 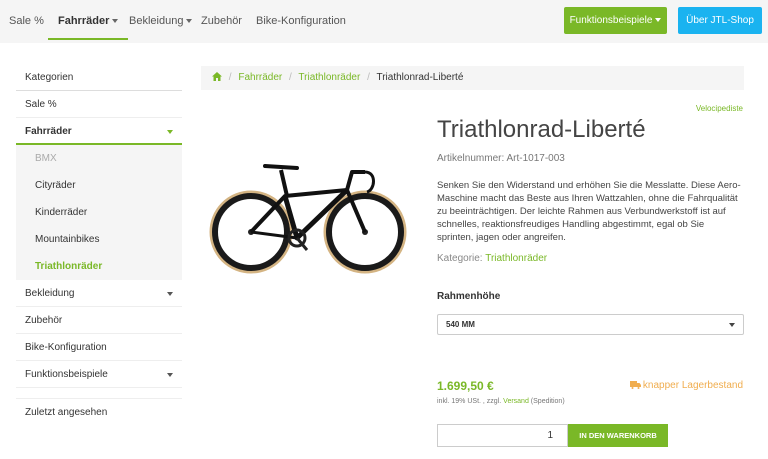 What do you see at coordinates (66, 412) in the screenshot?
I see `sidebar-item-label: Zuletzt angesehen` at bounding box center [66, 412].